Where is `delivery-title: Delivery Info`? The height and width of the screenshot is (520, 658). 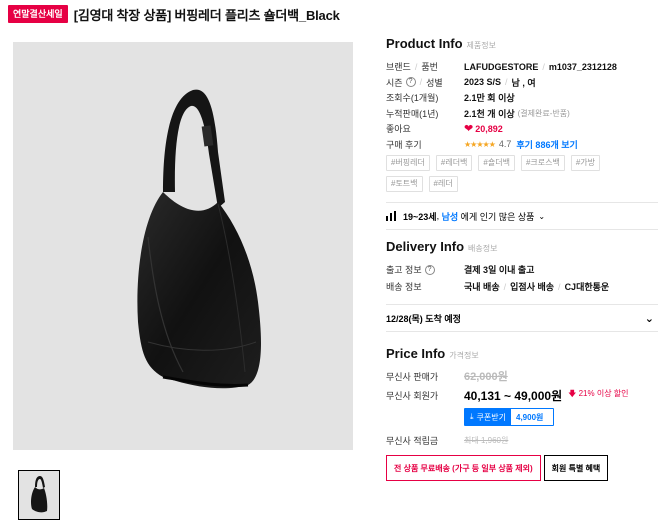 delivery-title: Delivery Info is located at coordinates (425, 246).